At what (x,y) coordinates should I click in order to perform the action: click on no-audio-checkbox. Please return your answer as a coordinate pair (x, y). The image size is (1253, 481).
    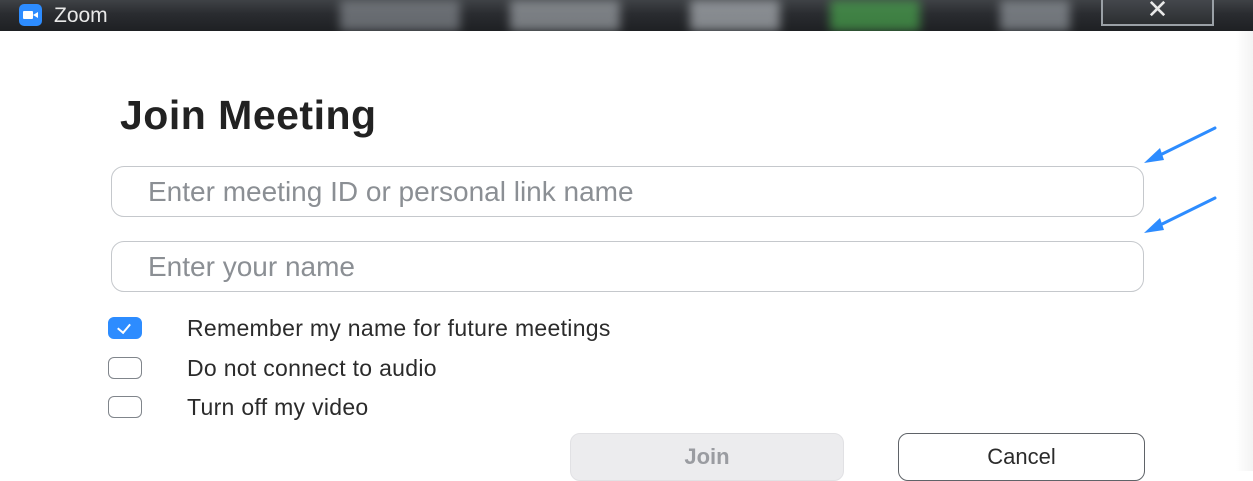
    Looking at the image, I should click on (125, 368).